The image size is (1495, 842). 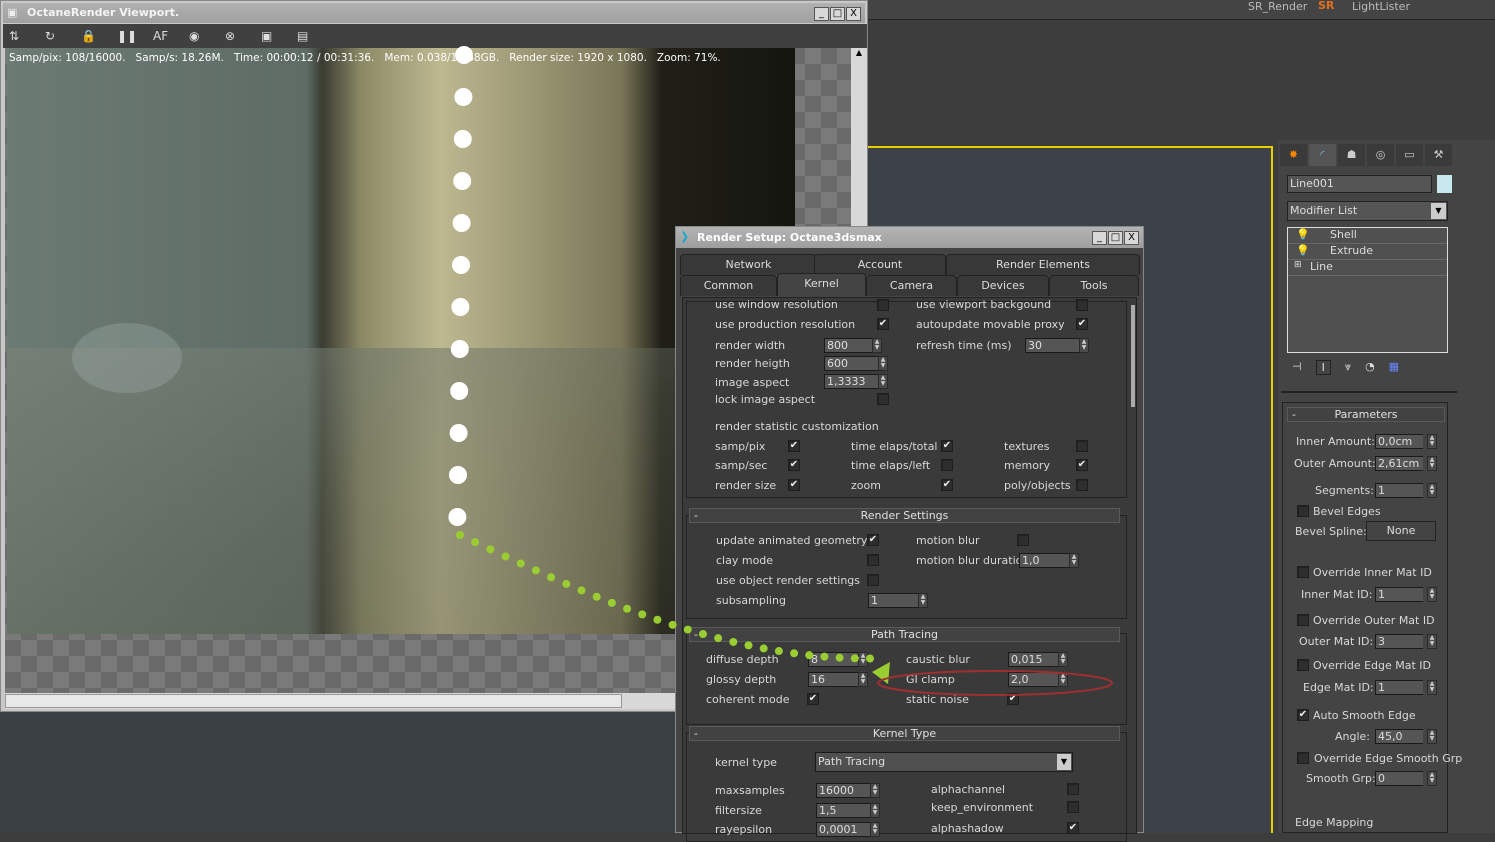 What do you see at coordinates (995, 683) in the screenshot?
I see `annotation-circle` at bounding box center [995, 683].